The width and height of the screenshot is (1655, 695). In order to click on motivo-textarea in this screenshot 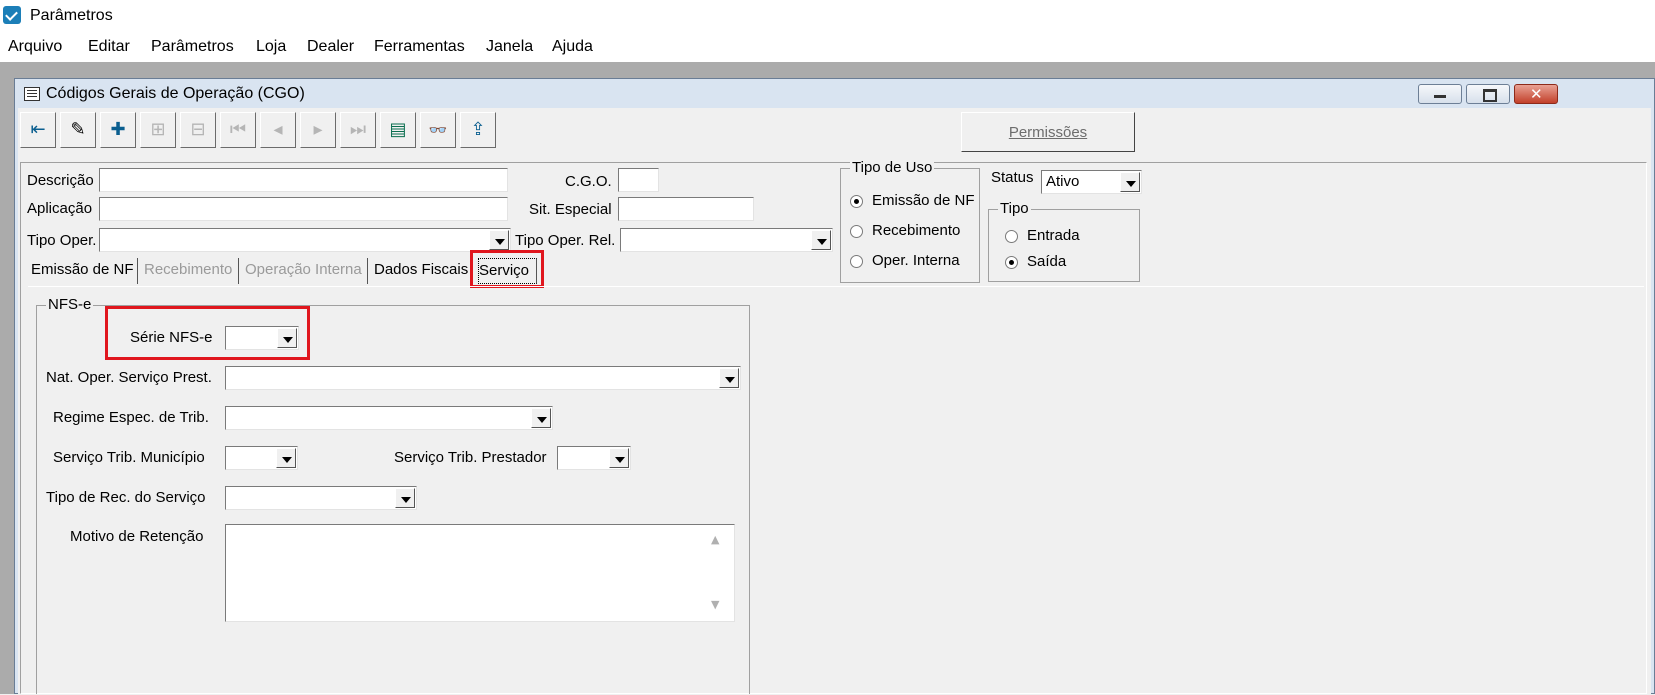, I will do `click(480, 573)`.